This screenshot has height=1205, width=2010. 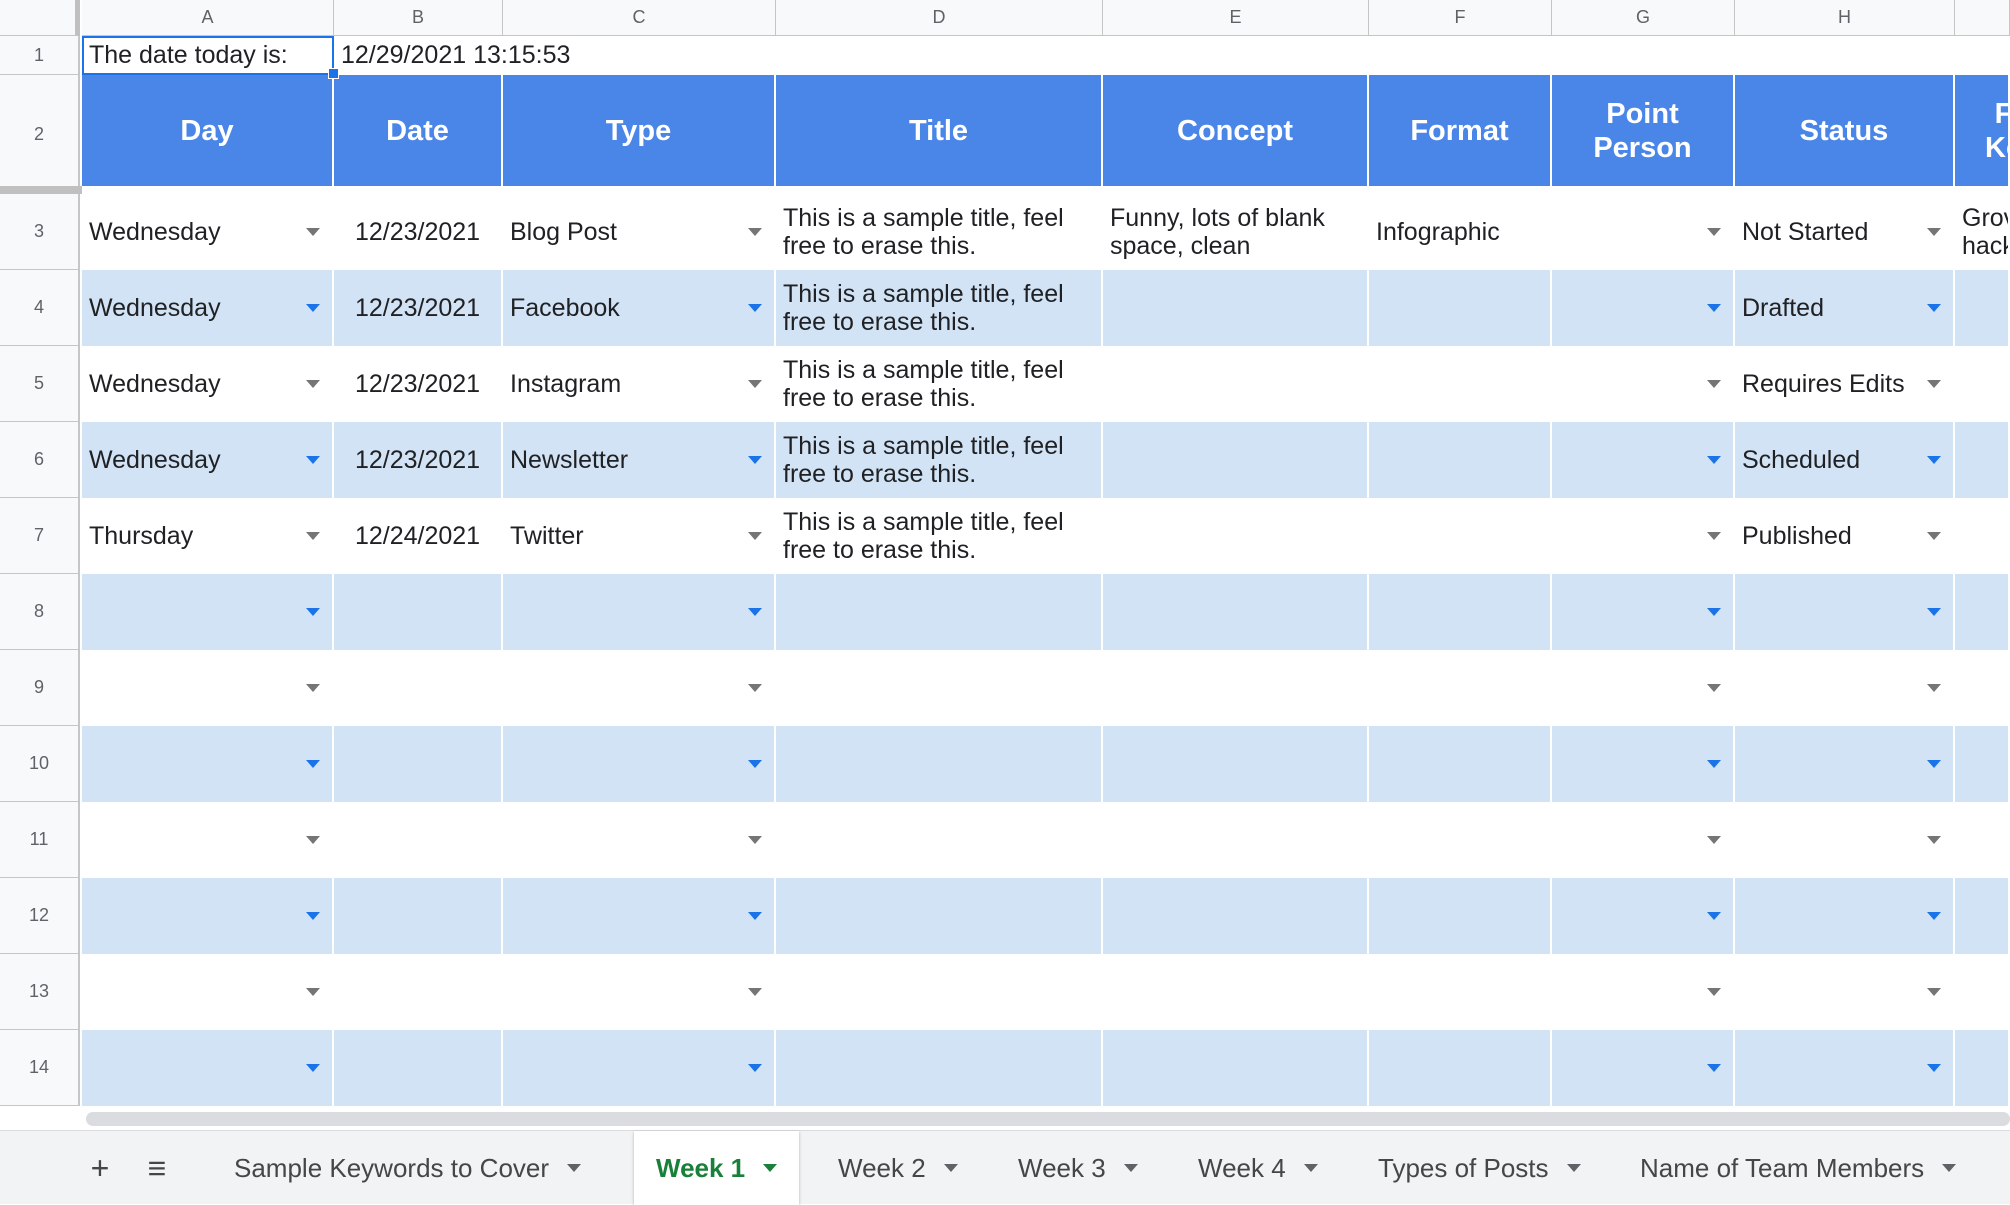 What do you see at coordinates (1460, 232) in the screenshot?
I see `format-cell: Infographic` at bounding box center [1460, 232].